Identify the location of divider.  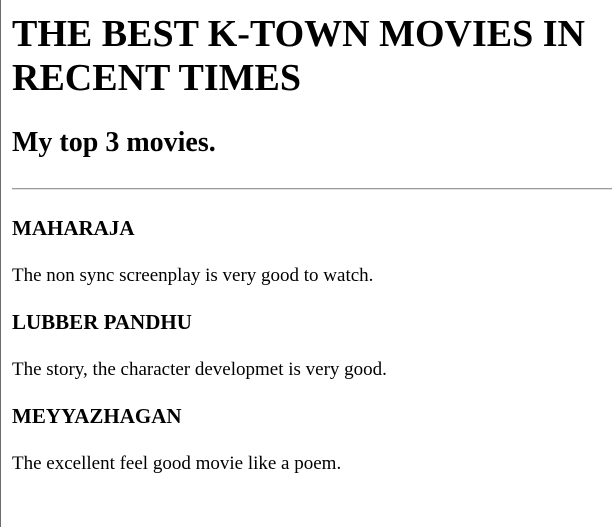
(312, 189).